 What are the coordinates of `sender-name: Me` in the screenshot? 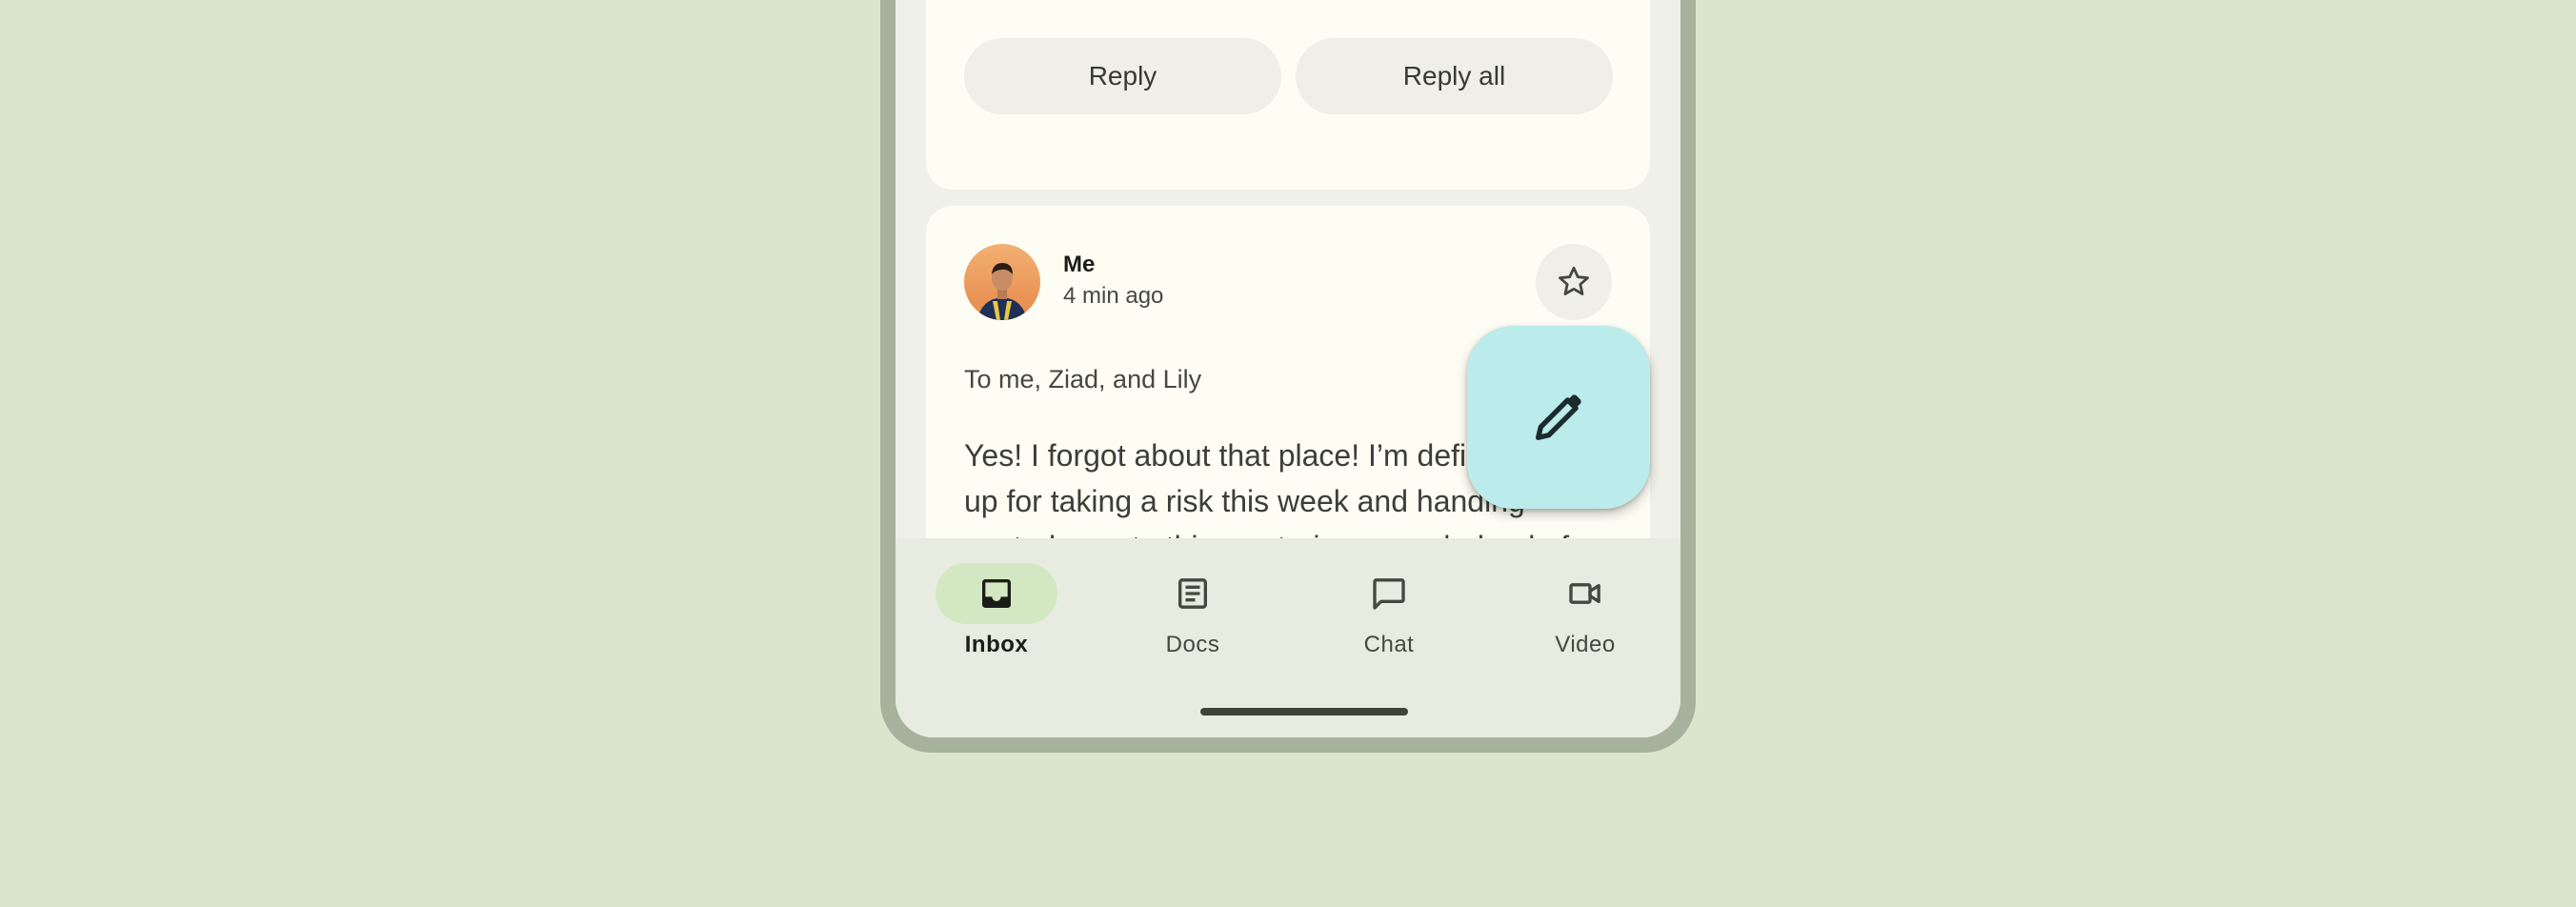 It's located at (1079, 264).